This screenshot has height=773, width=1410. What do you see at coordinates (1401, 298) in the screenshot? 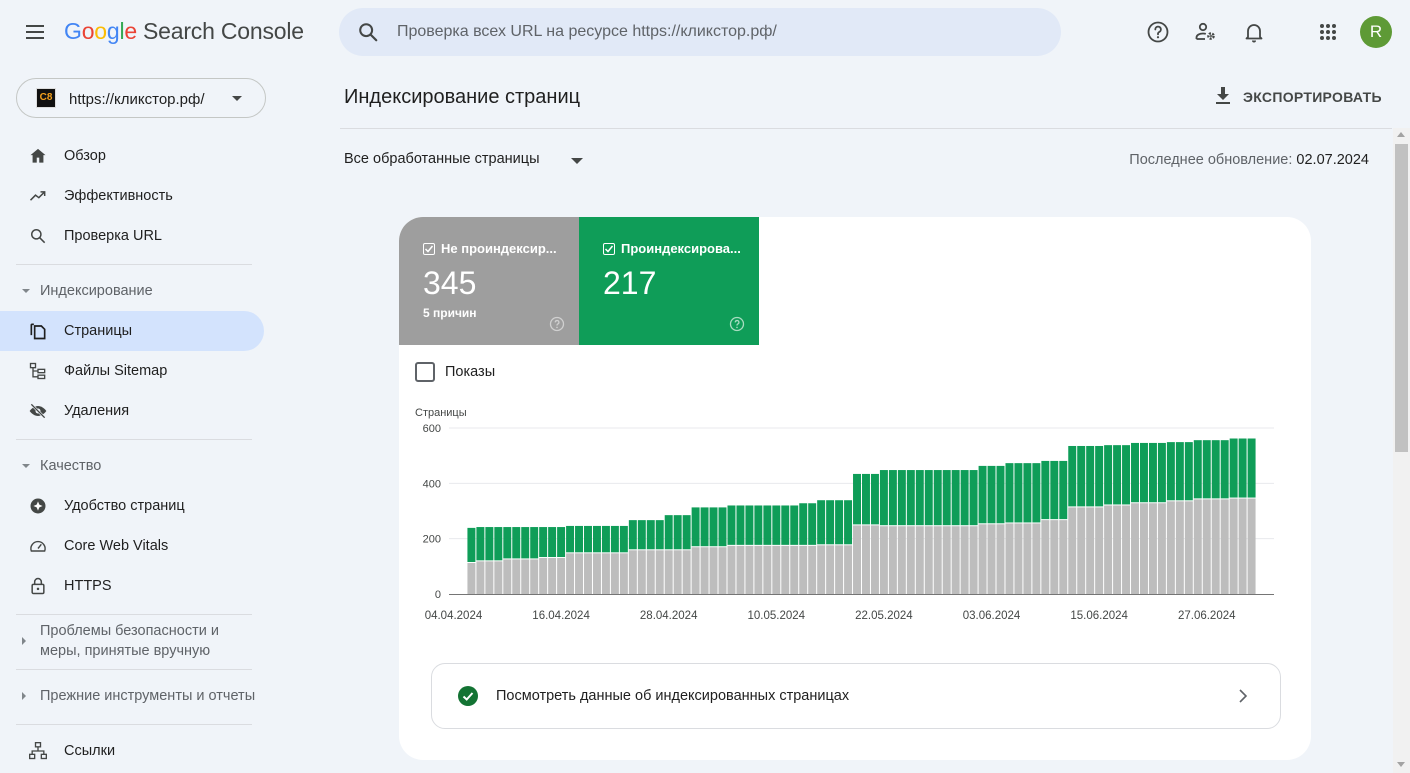
I see `scrollbar-thumb` at bounding box center [1401, 298].